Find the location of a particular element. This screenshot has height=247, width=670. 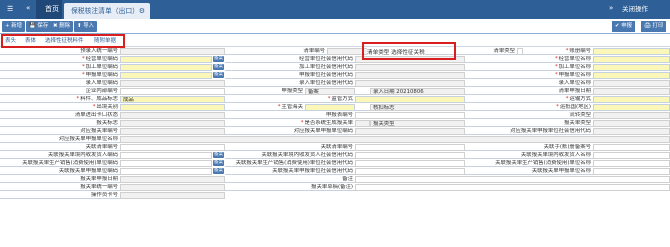

field-text: 报关单统一编号 is located at coordinates (99, 187).